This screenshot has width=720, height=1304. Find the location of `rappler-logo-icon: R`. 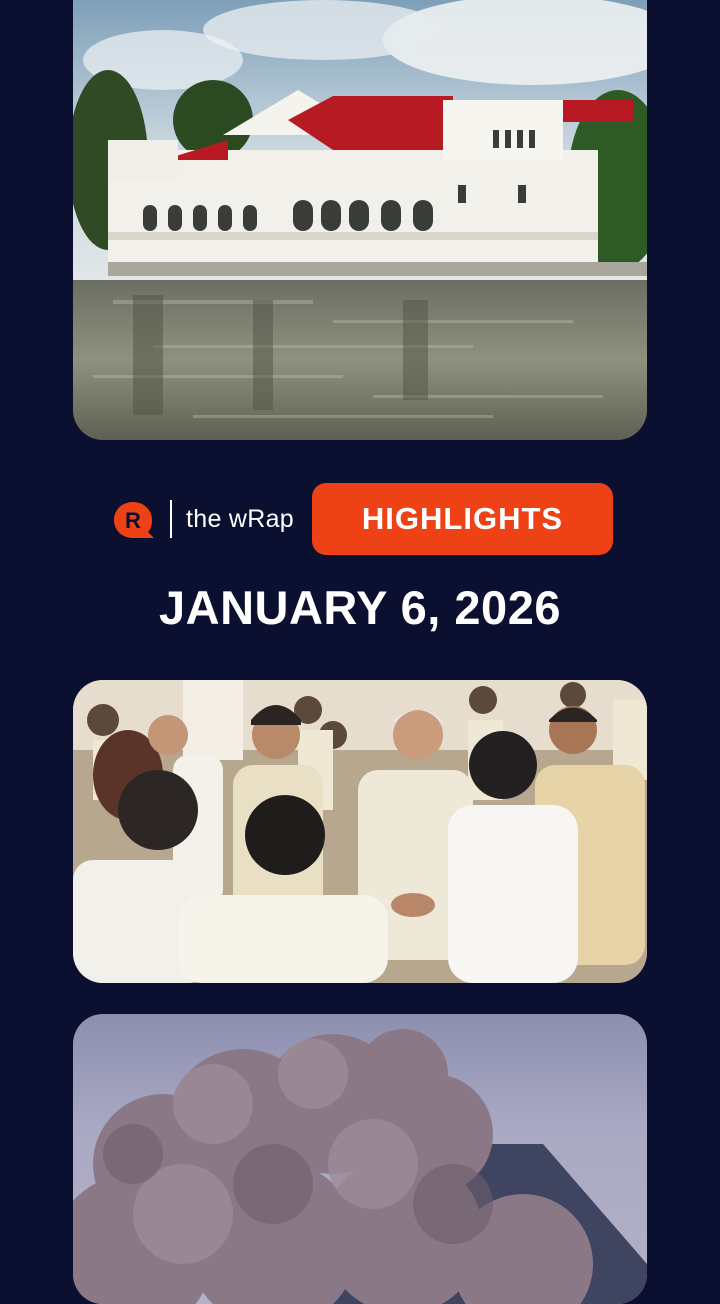

rappler-logo-icon: R is located at coordinates (134, 520).